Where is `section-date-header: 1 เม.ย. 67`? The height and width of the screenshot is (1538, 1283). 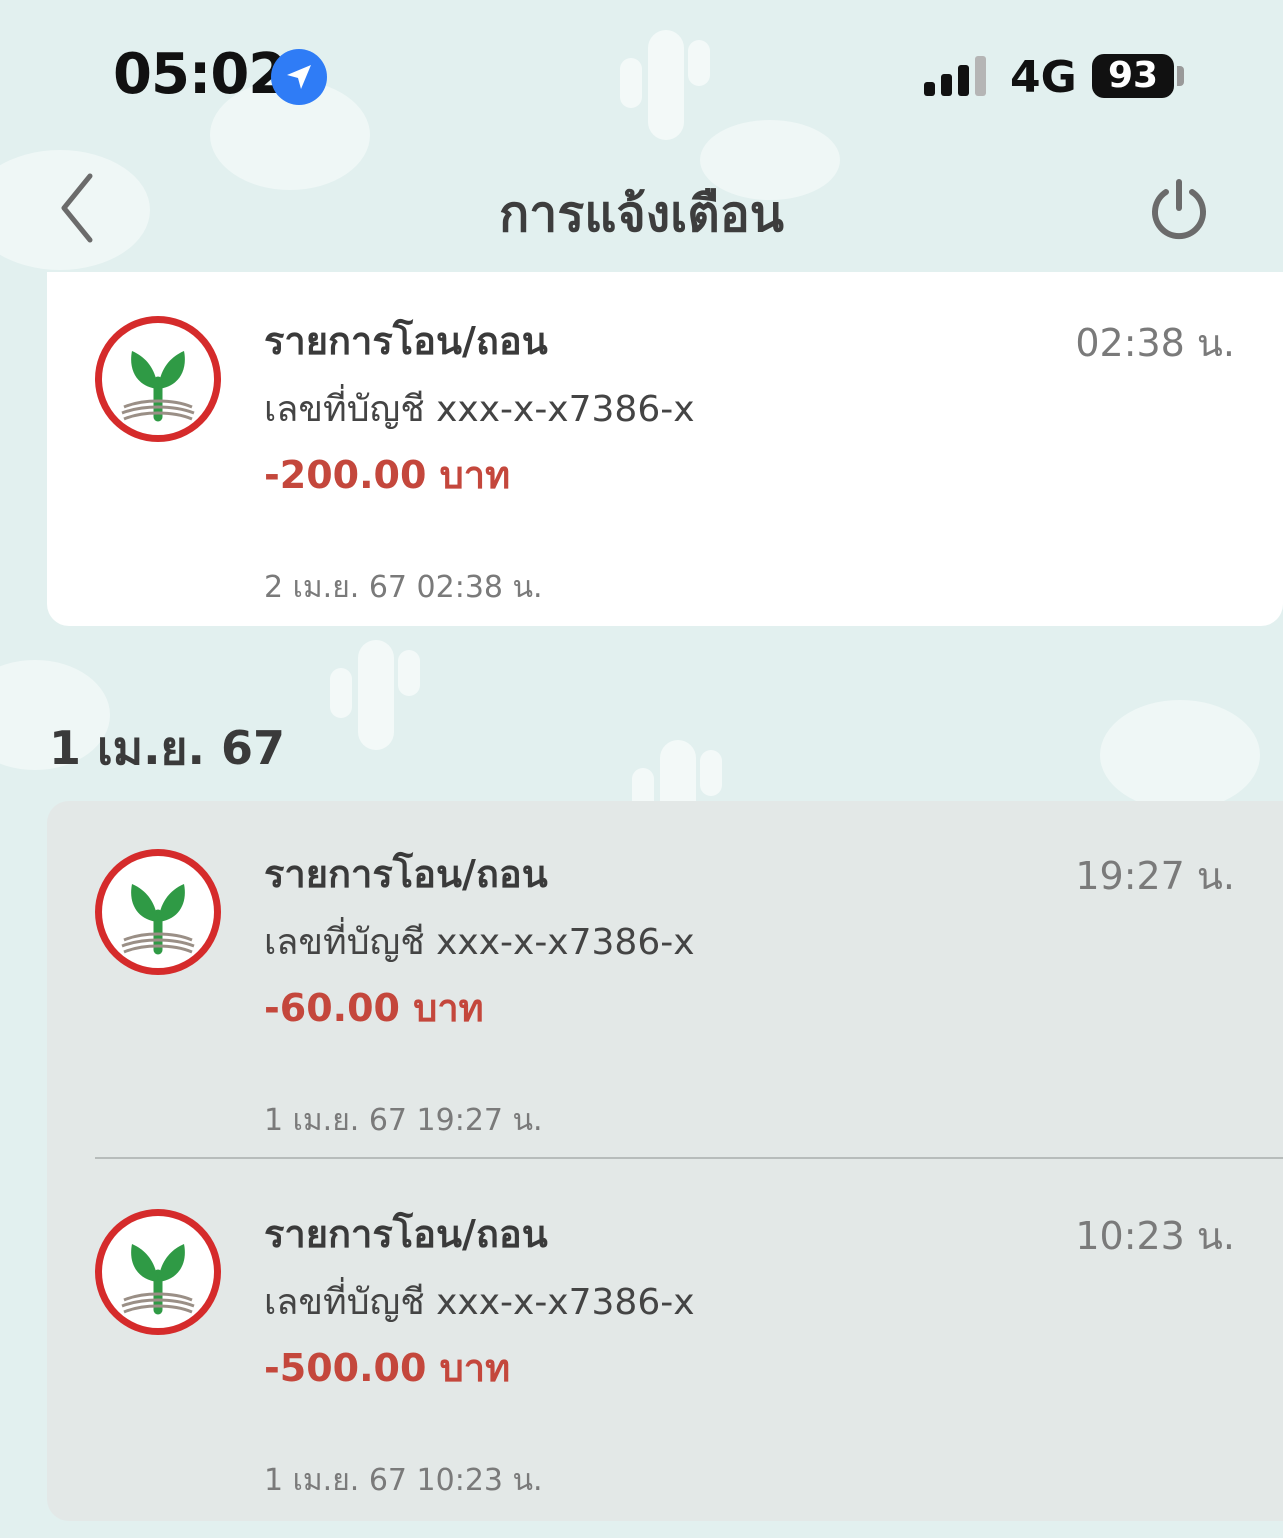 section-date-header: 1 เม.ย. 67 is located at coordinates (167, 748).